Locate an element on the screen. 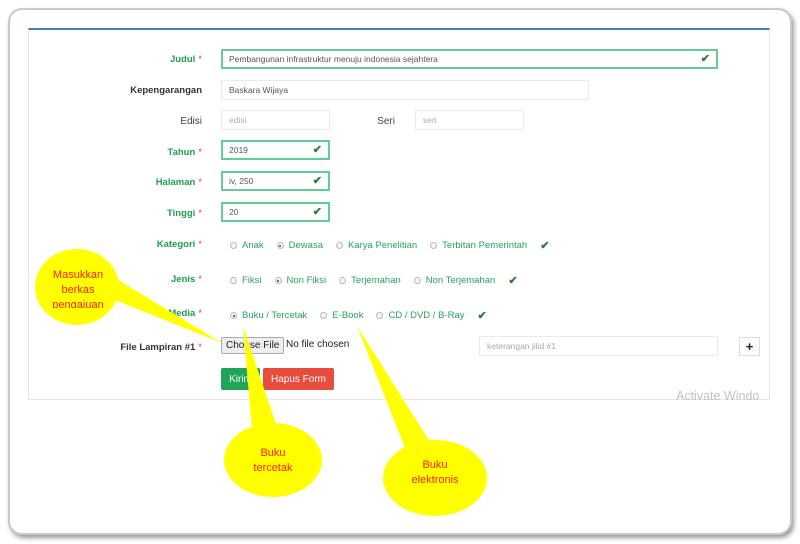 The height and width of the screenshot is (544, 800). callout-printed-text: Buku tercetak is located at coordinates (273, 460).